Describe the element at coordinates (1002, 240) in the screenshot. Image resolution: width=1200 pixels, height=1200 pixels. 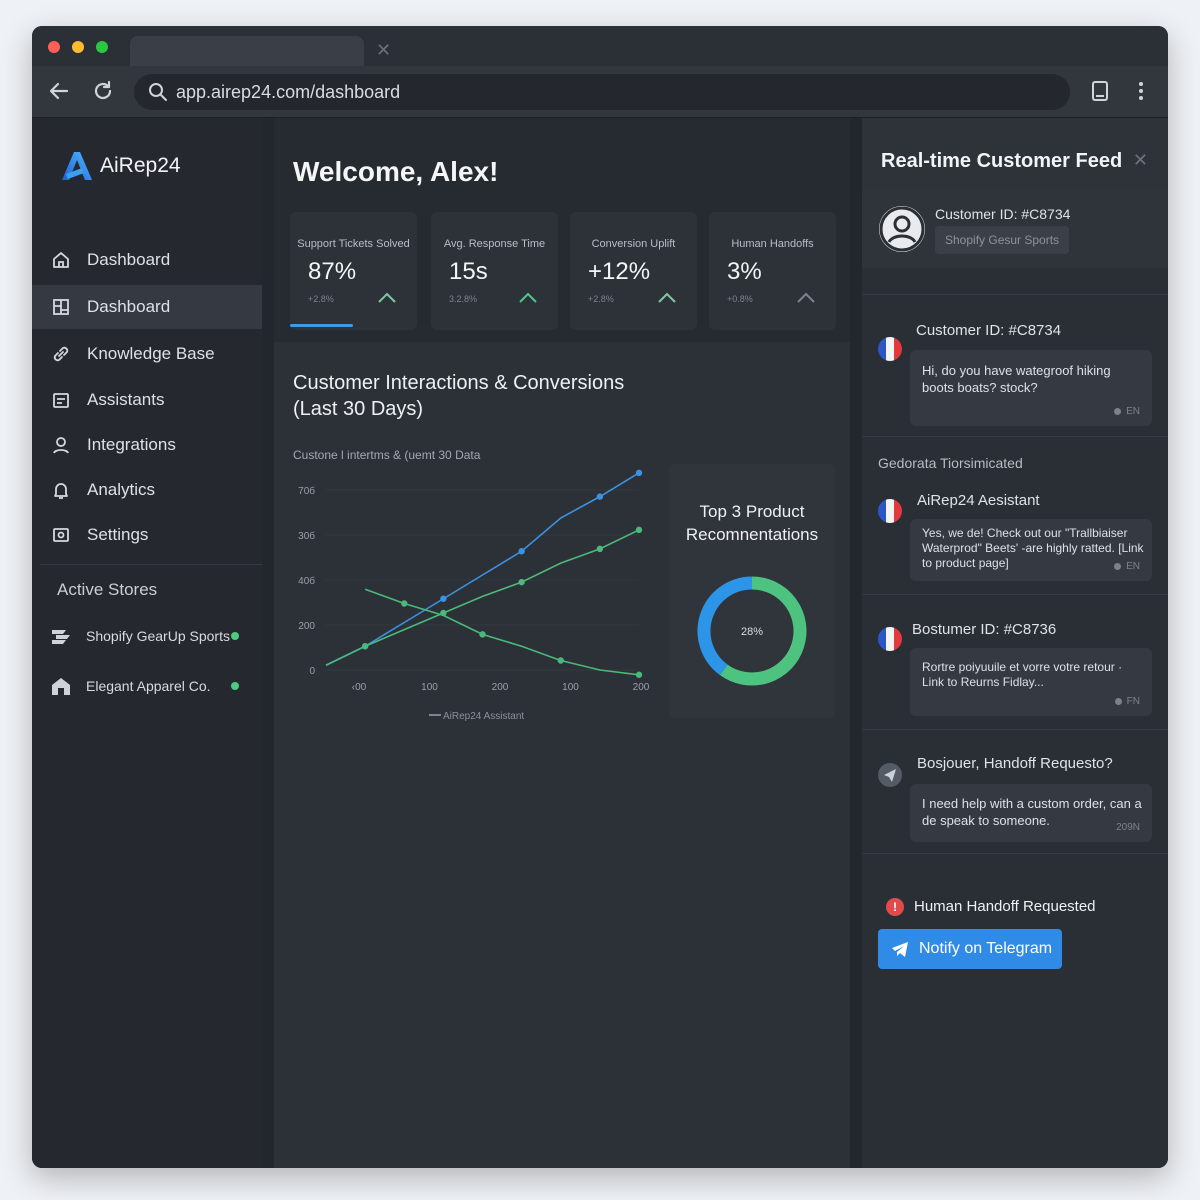
I see `store-chip: Shopify Gesur Sports` at that location.